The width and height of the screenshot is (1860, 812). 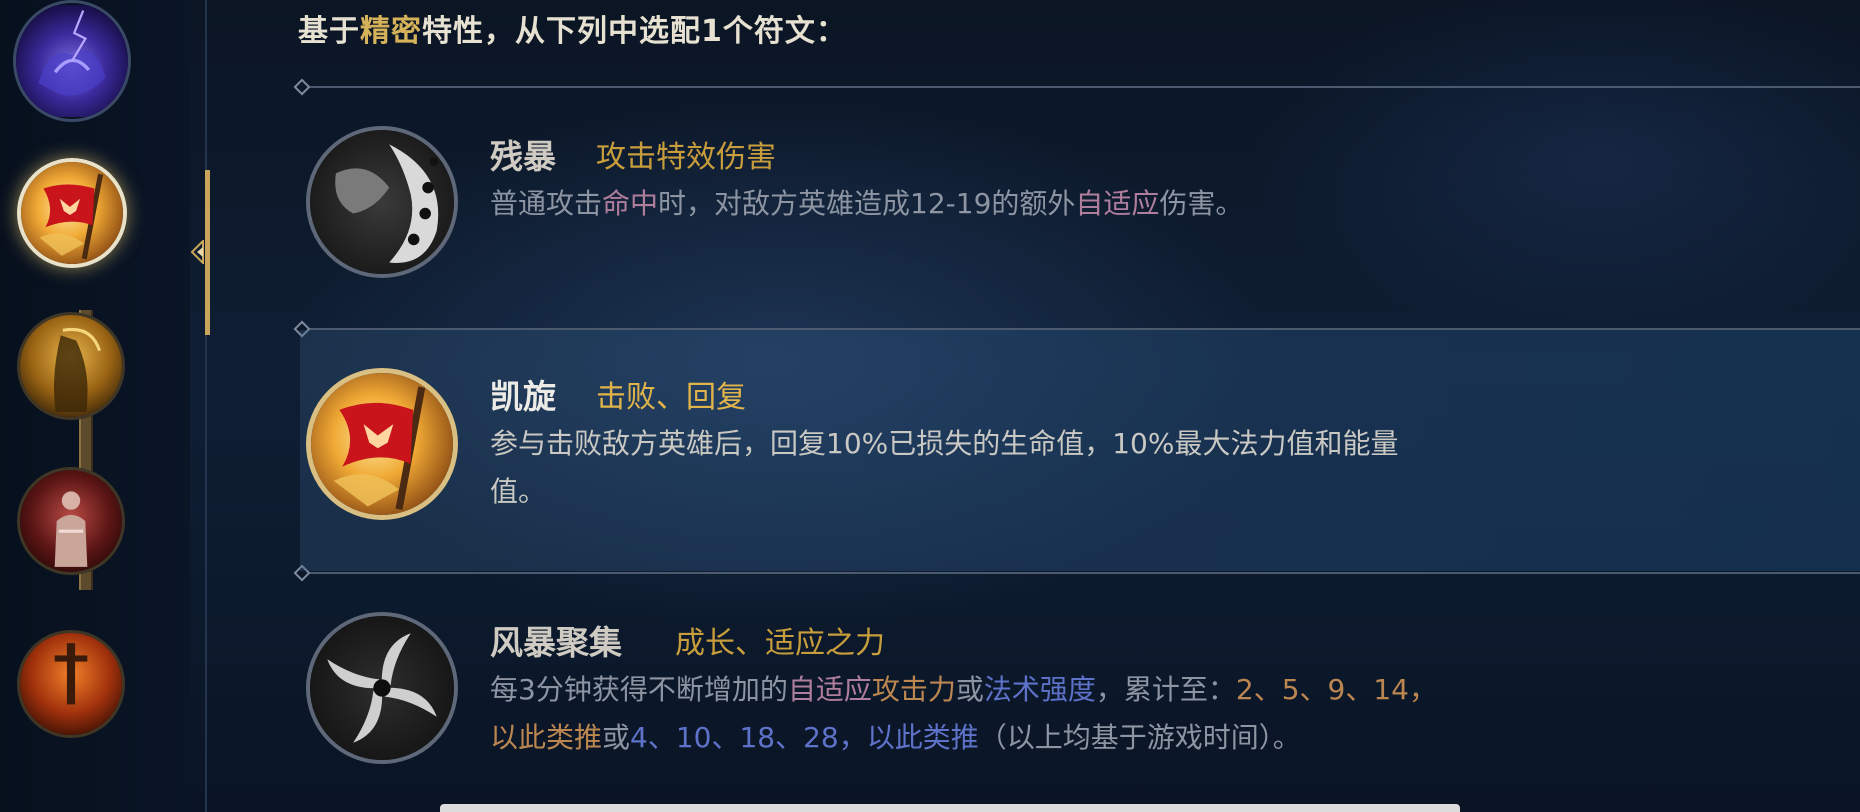 What do you see at coordinates (671, 397) in the screenshot?
I see `rune-tag: 击败、回复` at bounding box center [671, 397].